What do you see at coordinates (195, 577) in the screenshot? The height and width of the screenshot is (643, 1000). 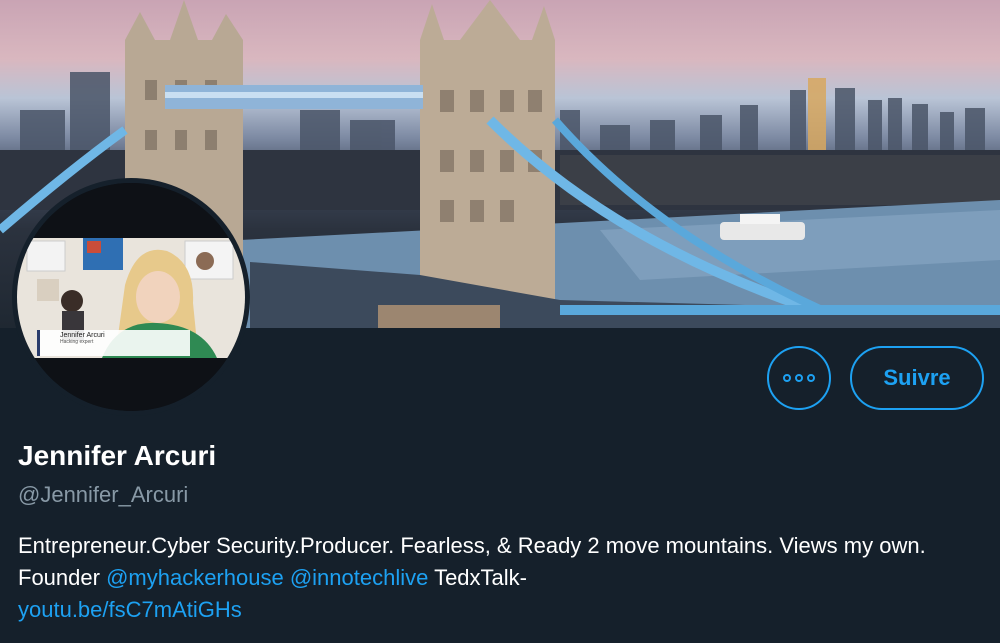 I see `mention-myhackerhouse: @myhackerhouse` at bounding box center [195, 577].